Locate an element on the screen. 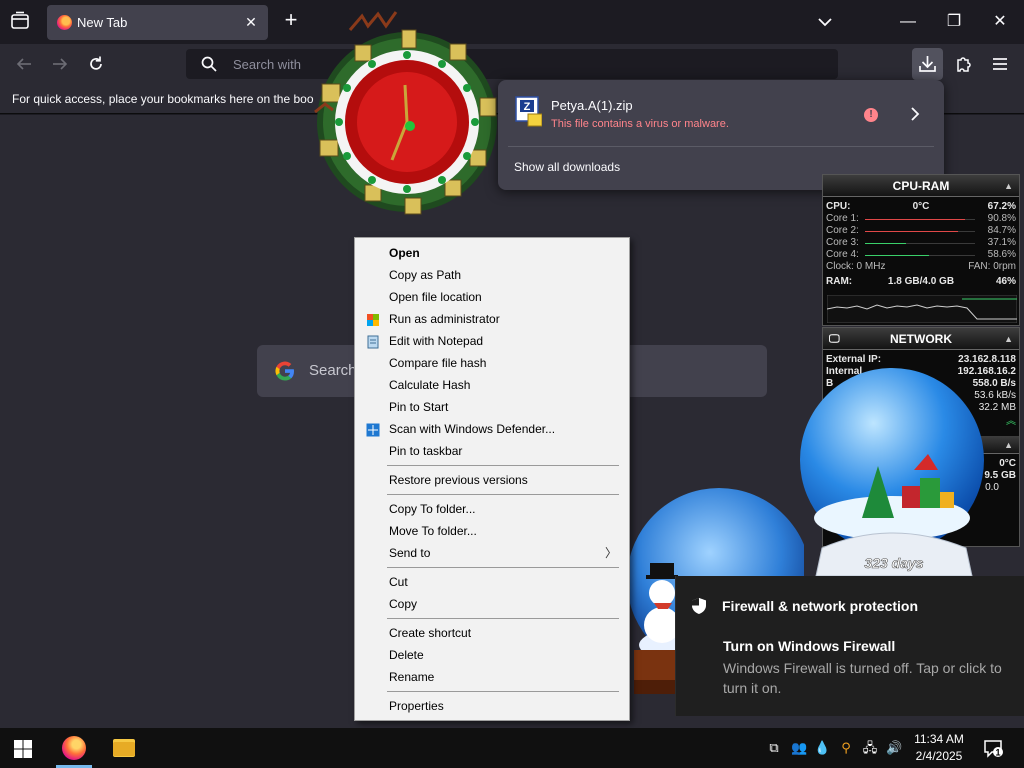 The width and height of the screenshot is (1024, 768). download-details-button is located at coordinates (915, 114).